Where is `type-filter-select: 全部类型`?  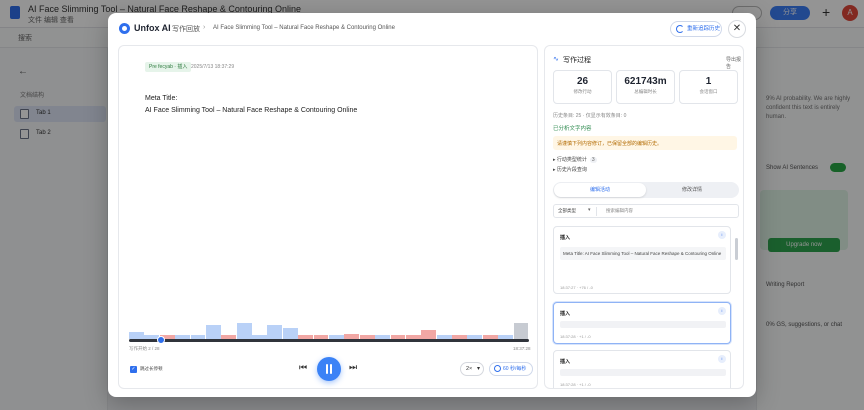
type-filter-select: 全部类型 is located at coordinates (567, 211).